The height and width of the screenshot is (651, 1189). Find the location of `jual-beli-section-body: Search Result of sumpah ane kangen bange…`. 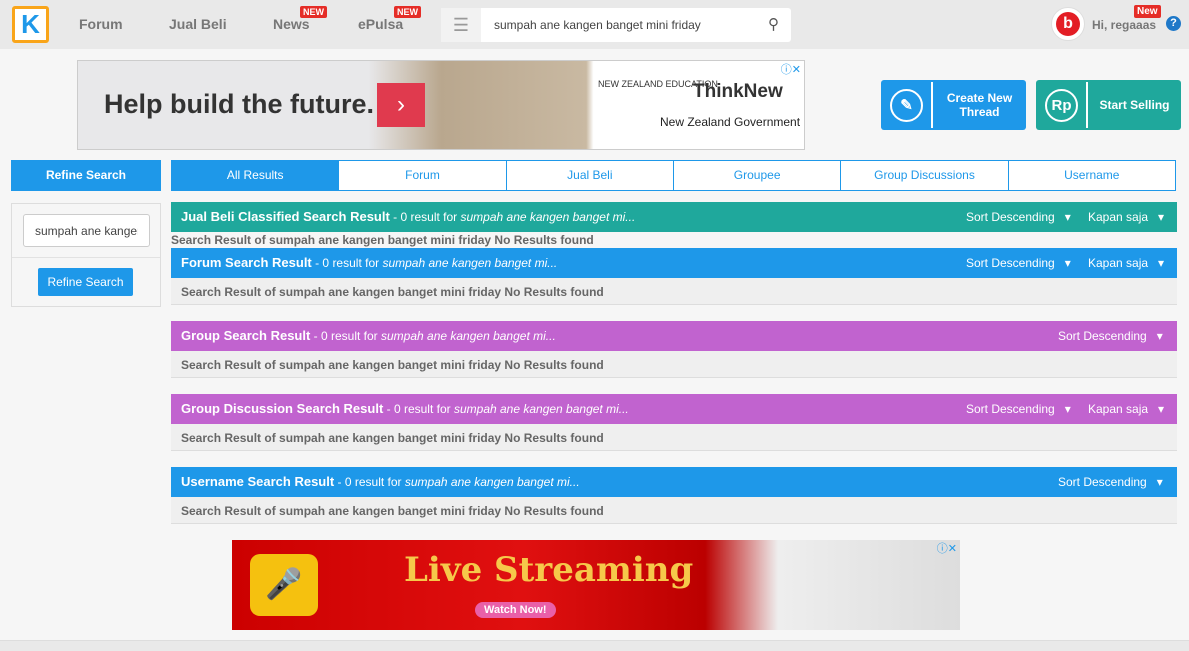

jual-beli-section-body: Search Result of sumpah ane kangen bange… is located at coordinates (382, 240).